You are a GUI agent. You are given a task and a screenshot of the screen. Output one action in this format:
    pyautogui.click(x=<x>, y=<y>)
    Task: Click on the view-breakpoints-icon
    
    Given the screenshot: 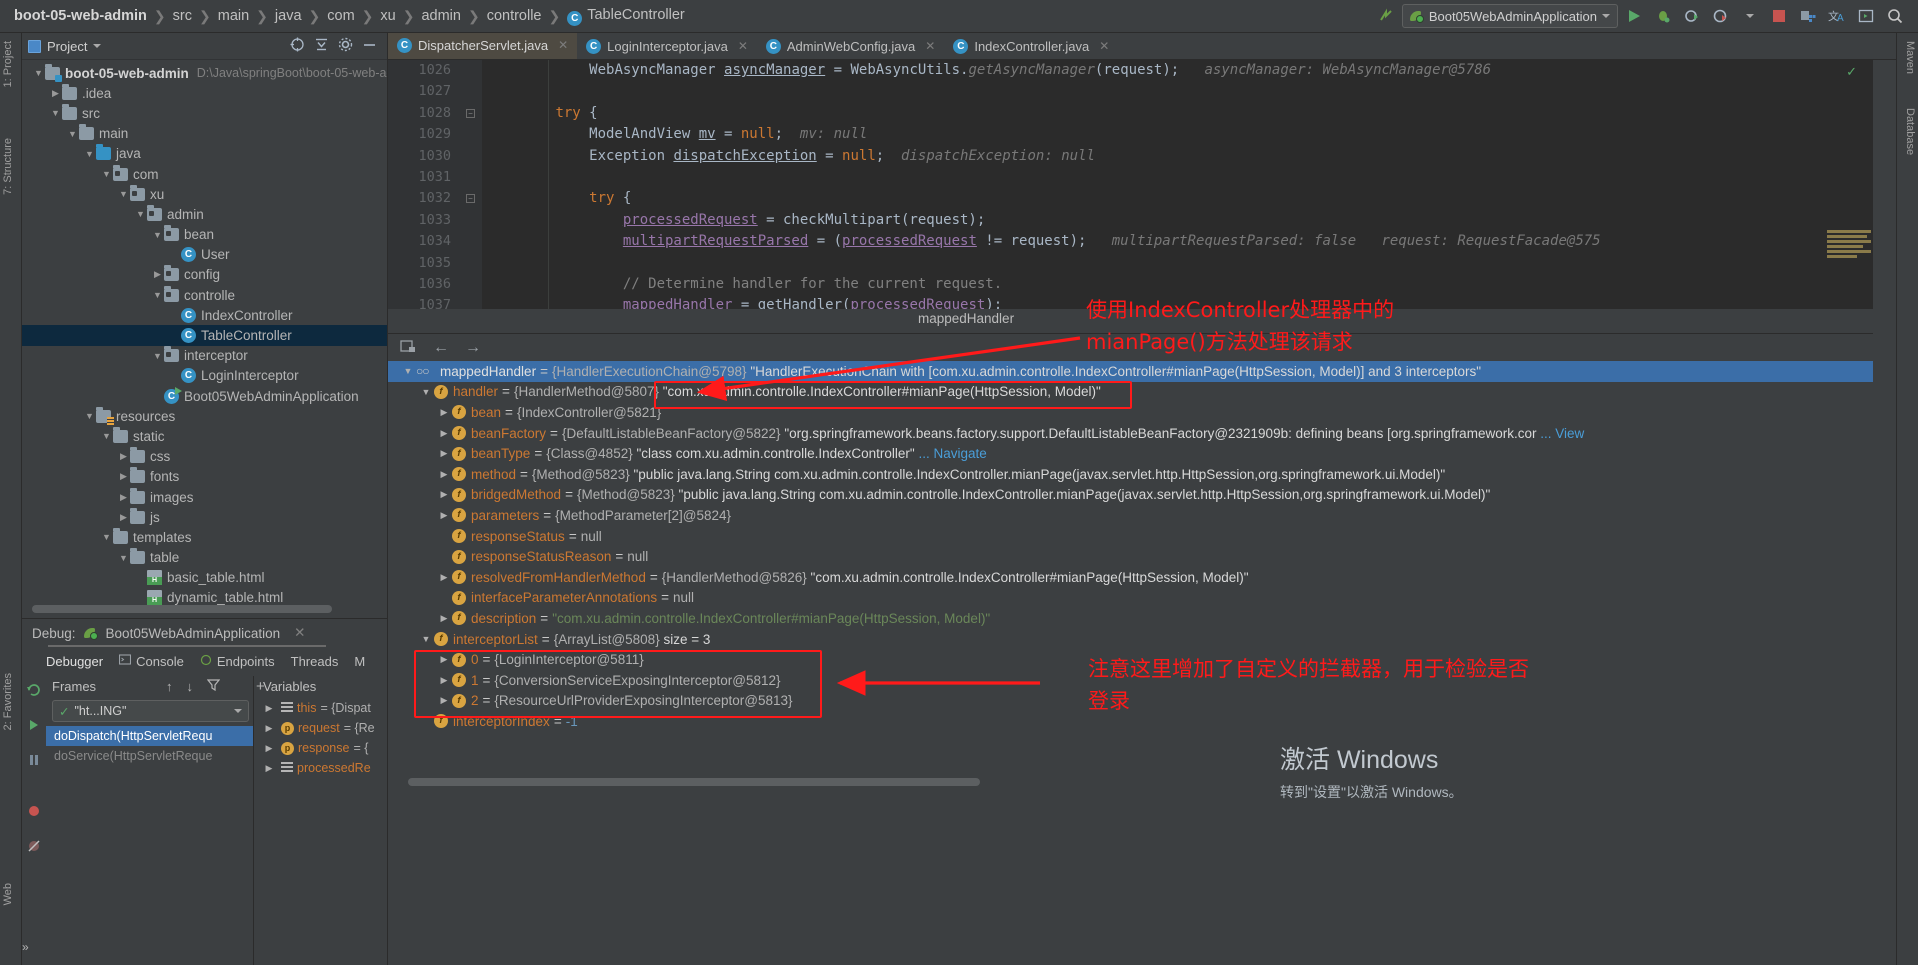 What is the action you would take?
    pyautogui.click(x=34, y=812)
    